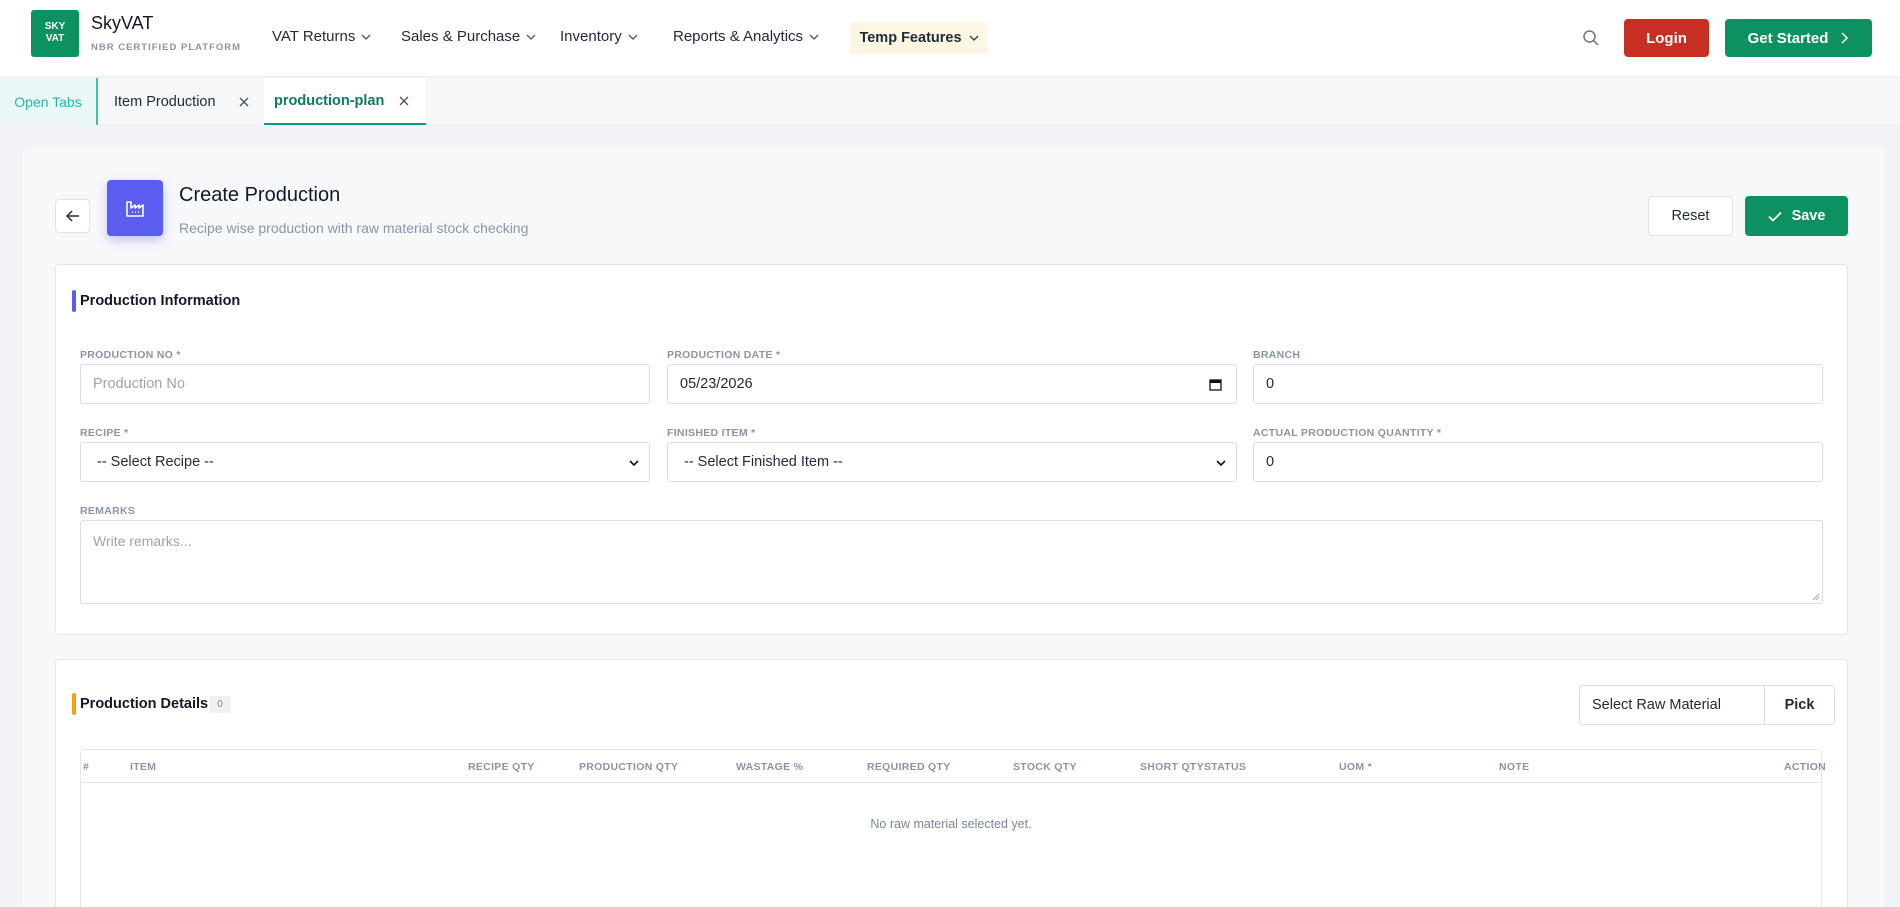  What do you see at coordinates (55, 38) in the screenshot?
I see `logo-line-2: VAT` at bounding box center [55, 38].